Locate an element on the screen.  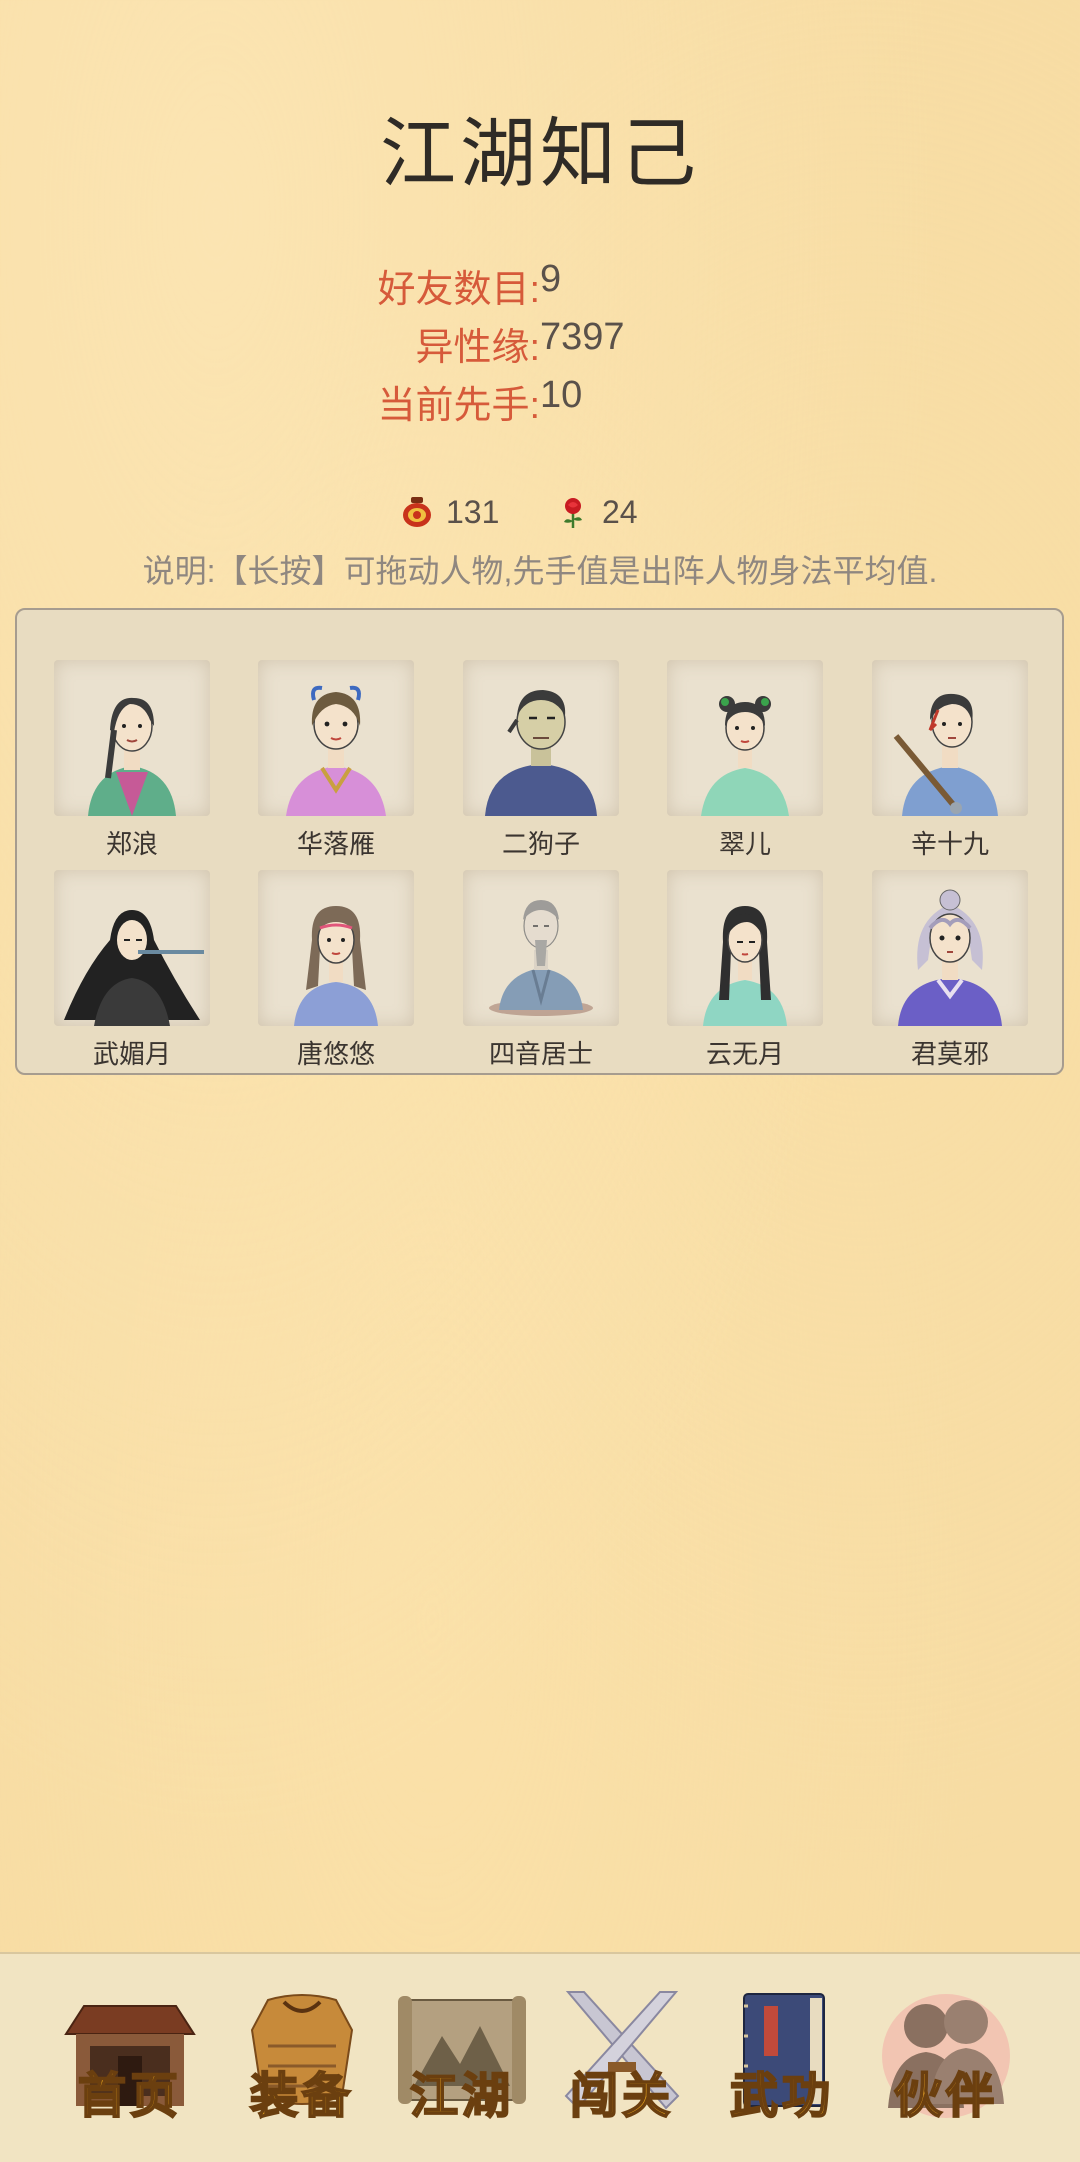
partner-card: 翠儿 is located at coordinates (745, 760).